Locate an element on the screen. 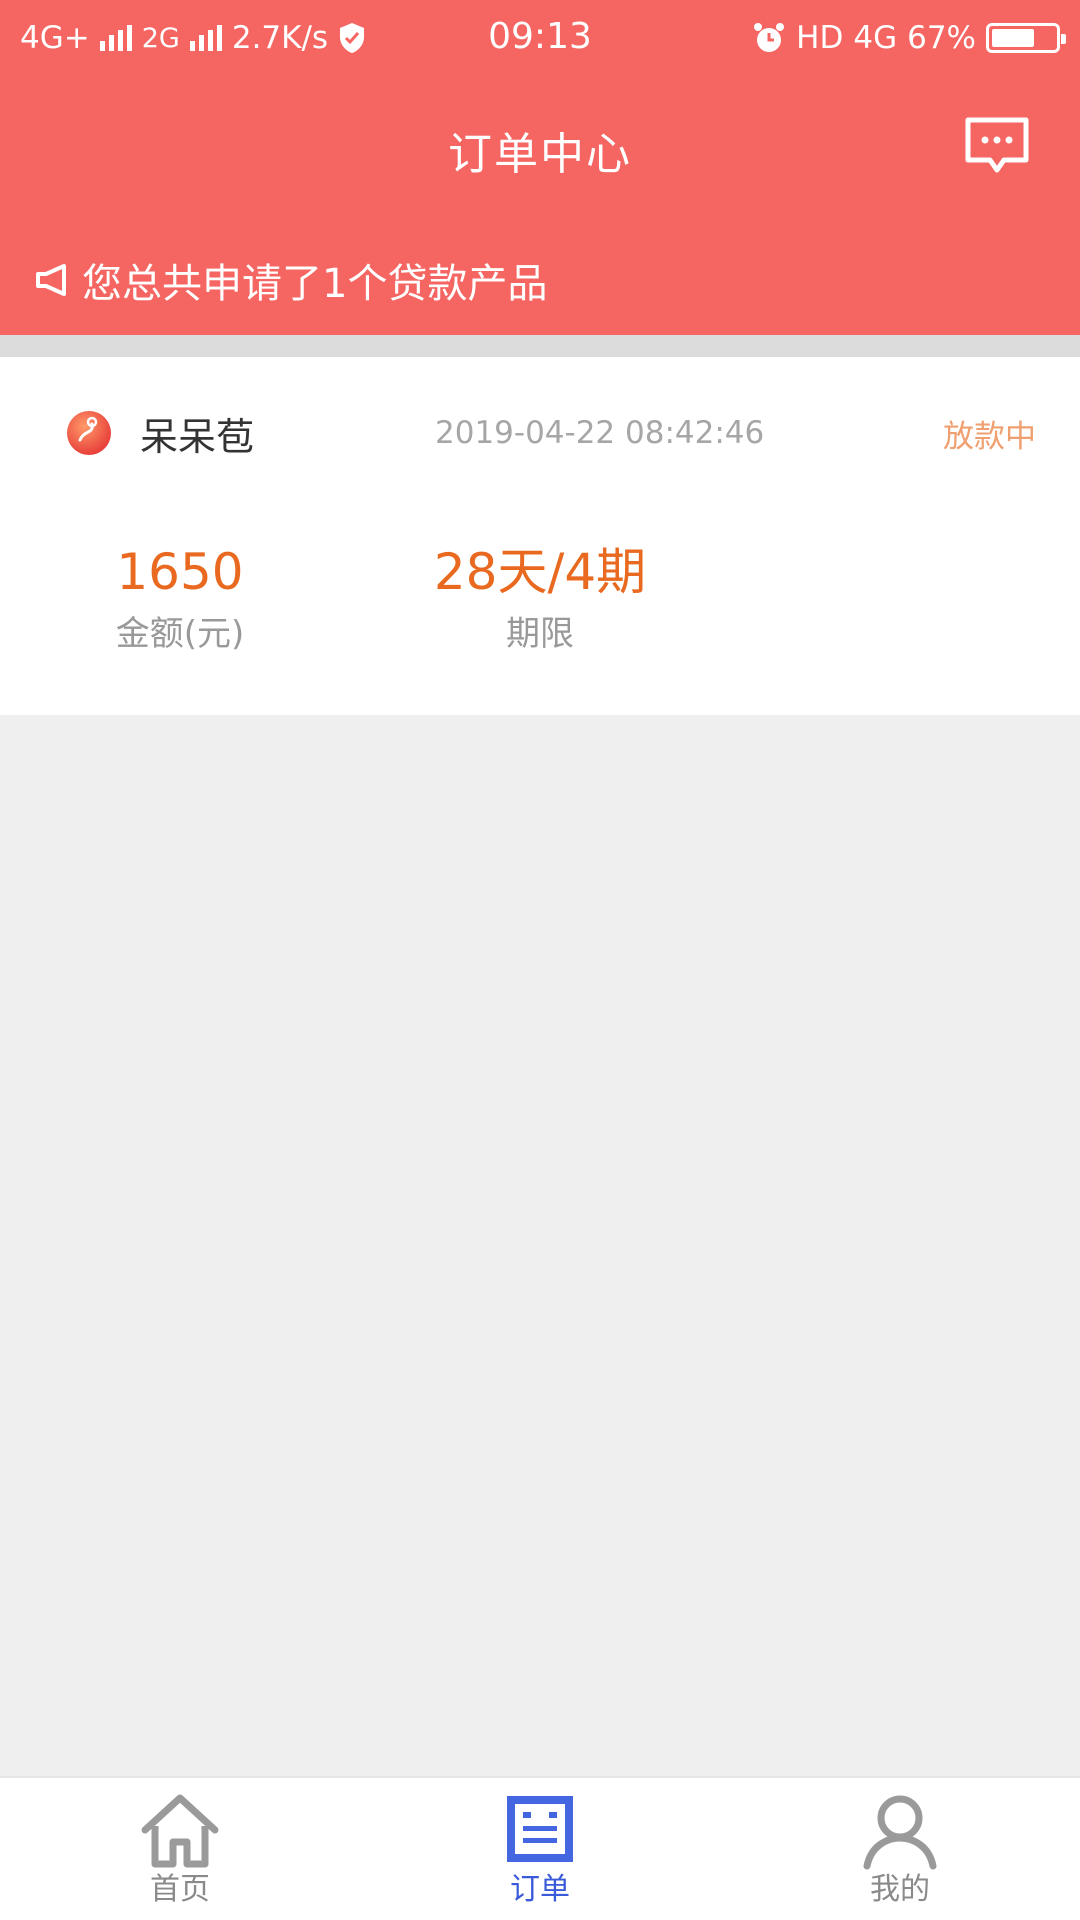  amount-label: 金额(元) is located at coordinates (180, 634).